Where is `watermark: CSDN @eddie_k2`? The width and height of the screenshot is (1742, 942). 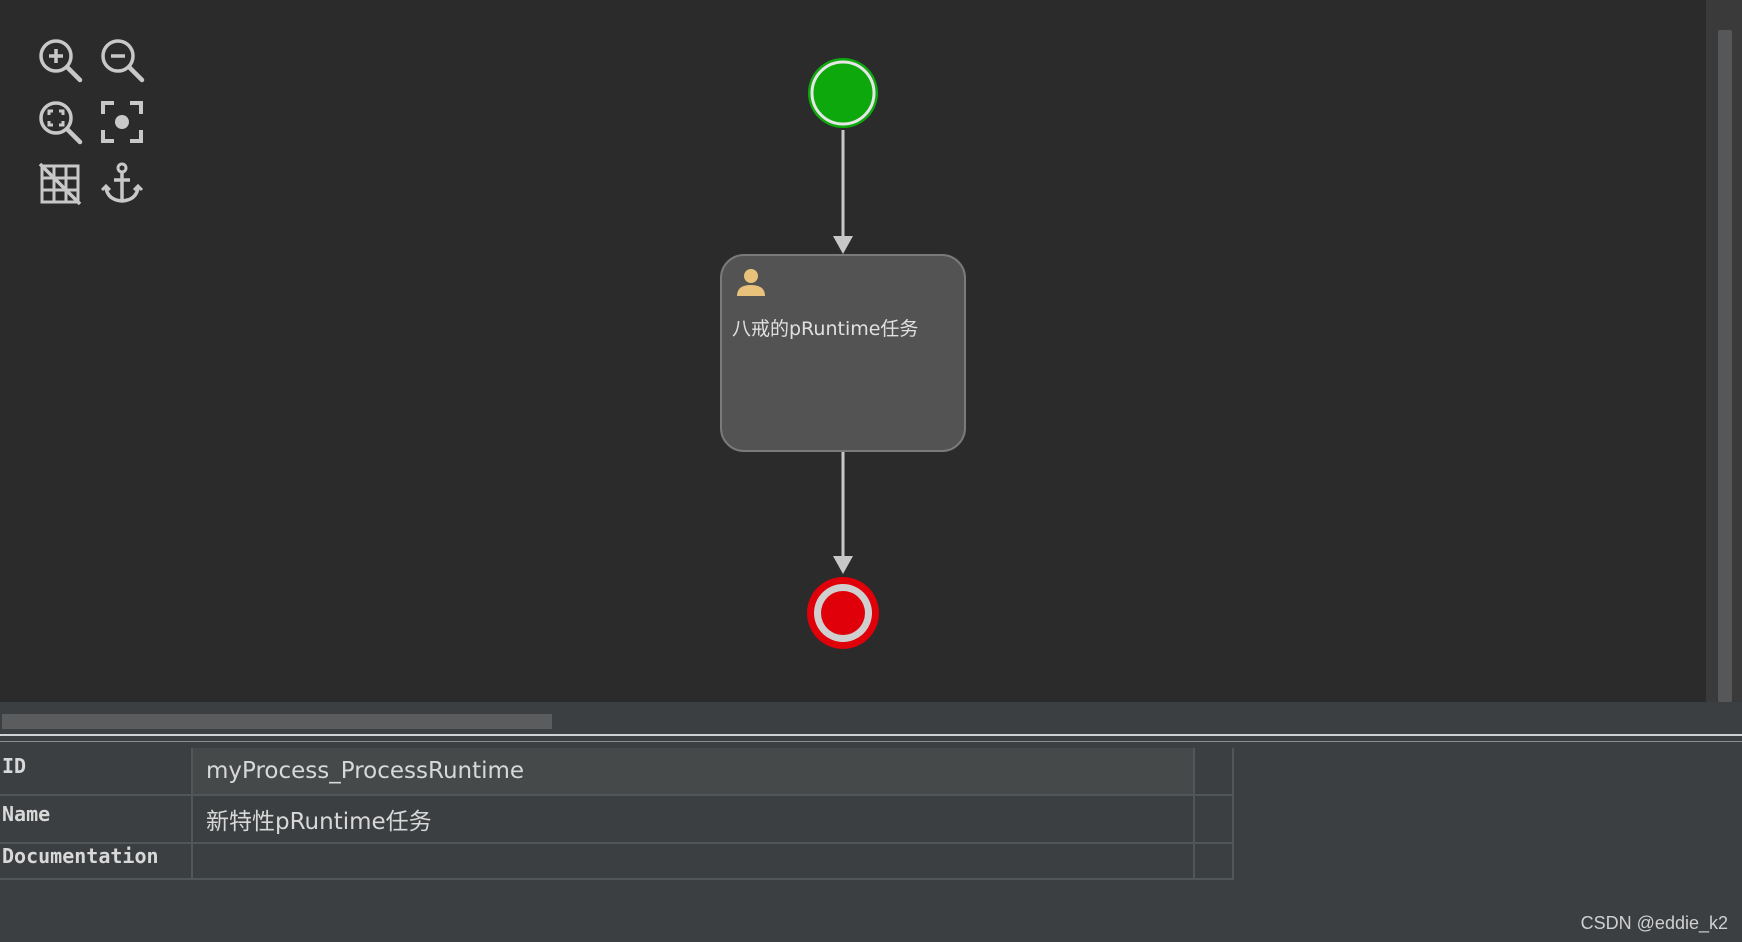 watermark: CSDN @eddie_k2 is located at coordinates (1654, 923).